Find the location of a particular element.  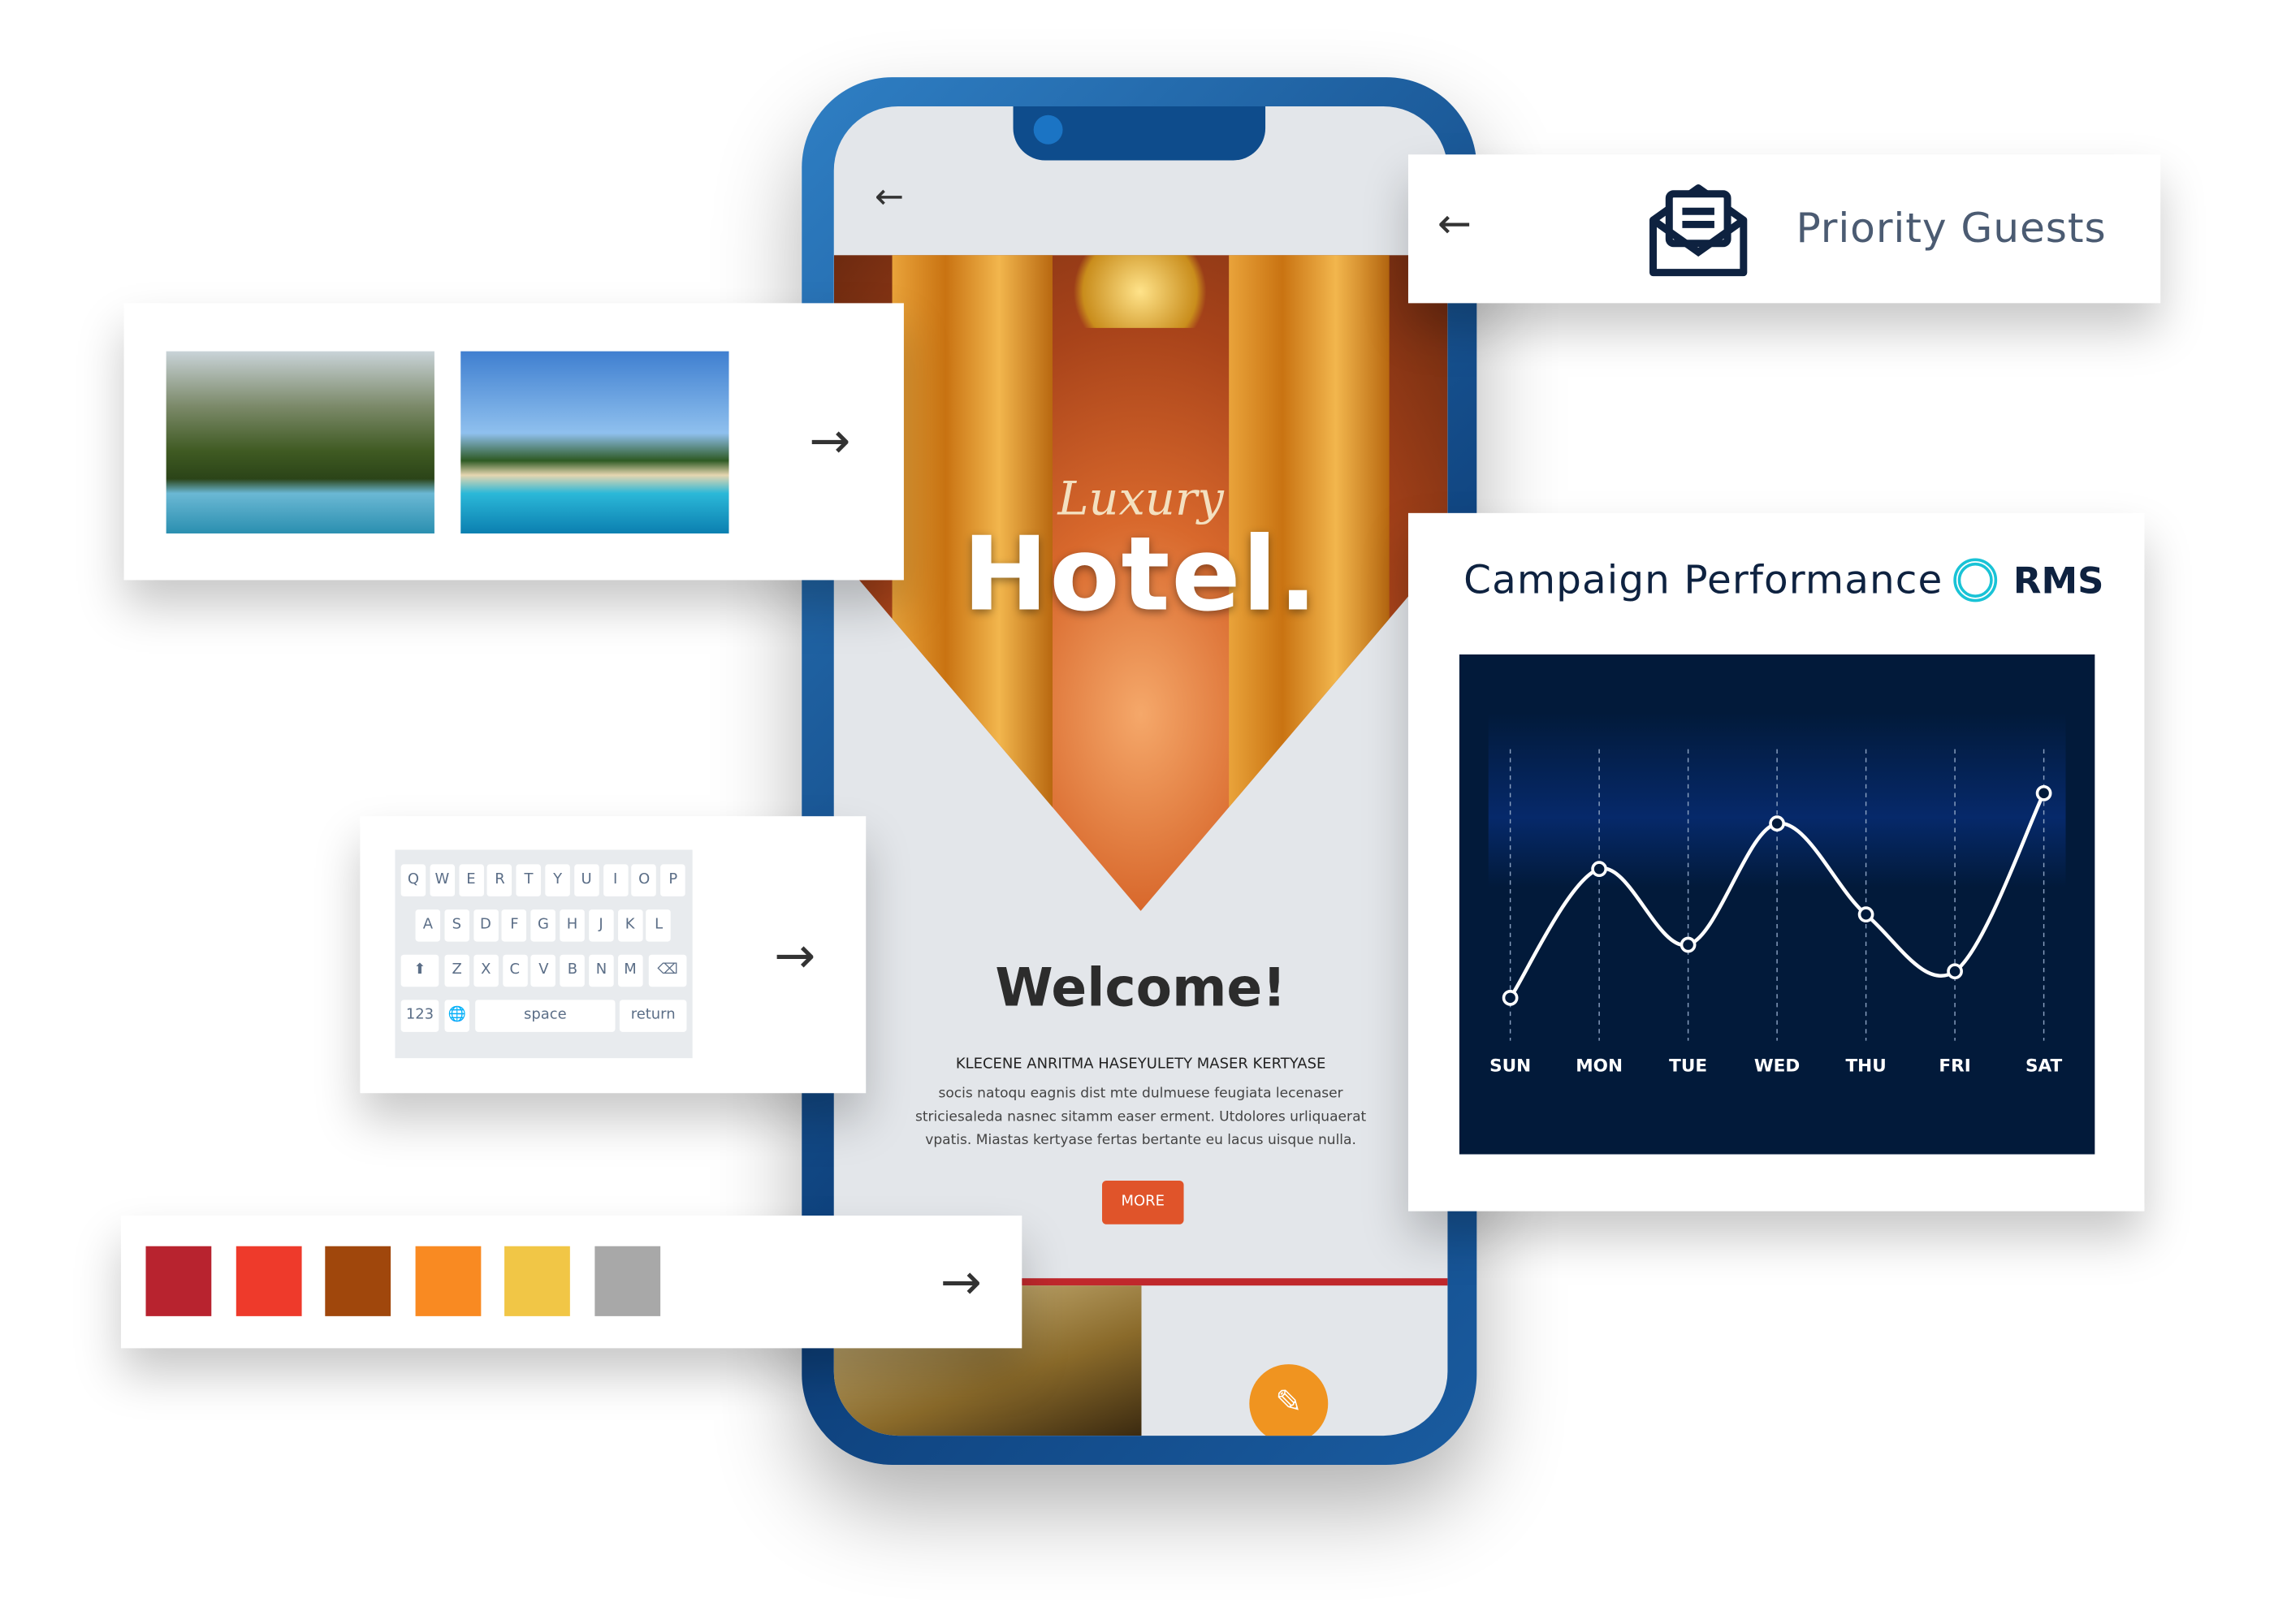

palm-pool-photo is located at coordinates (594, 442).